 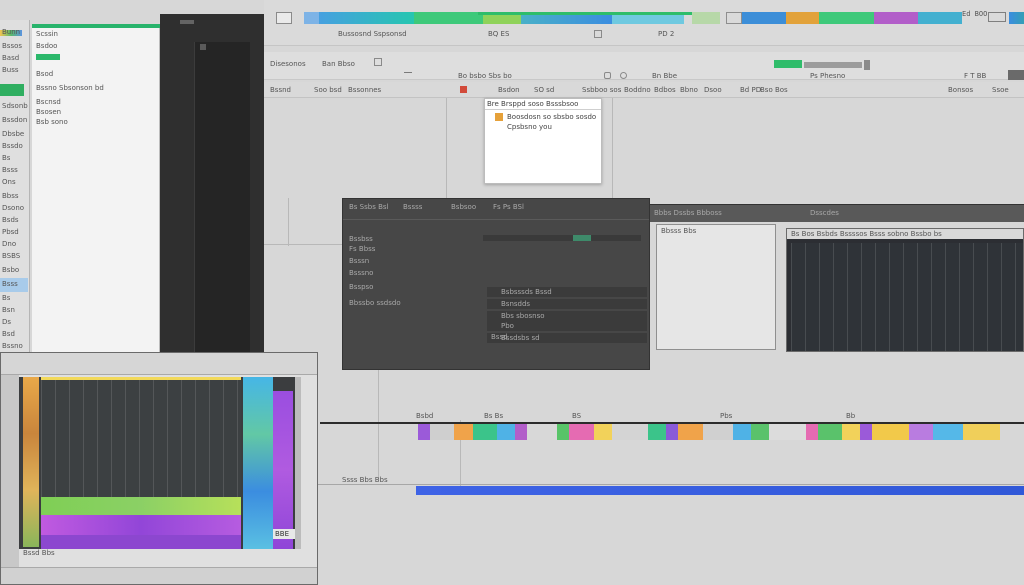 I want to click on tab-item: Dsoo, so click(x=713, y=90).